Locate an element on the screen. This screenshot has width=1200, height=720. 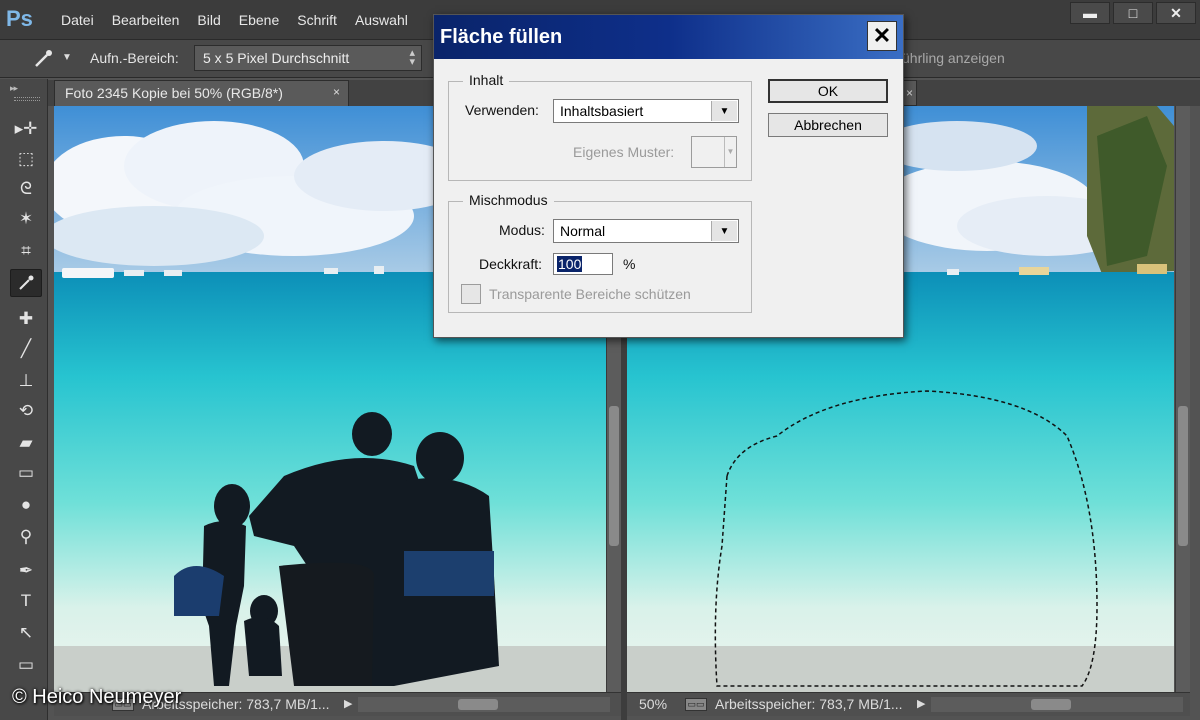
menu-datei: Datei is located at coordinates (77, 20).